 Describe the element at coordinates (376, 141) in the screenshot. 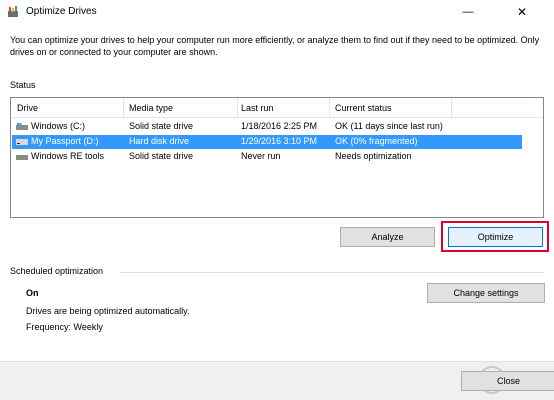

I see `current-status: OK (0% fragmented)` at that location.